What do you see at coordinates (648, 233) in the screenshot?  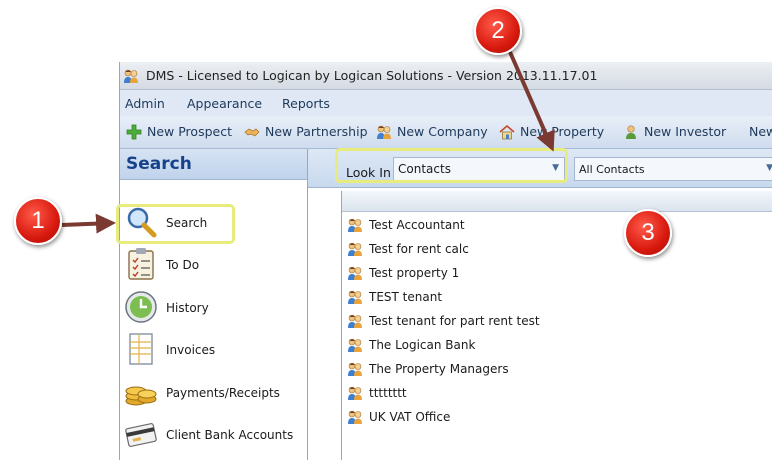 I see `callout-badge-3: 3` at bounding box center [648, 233].